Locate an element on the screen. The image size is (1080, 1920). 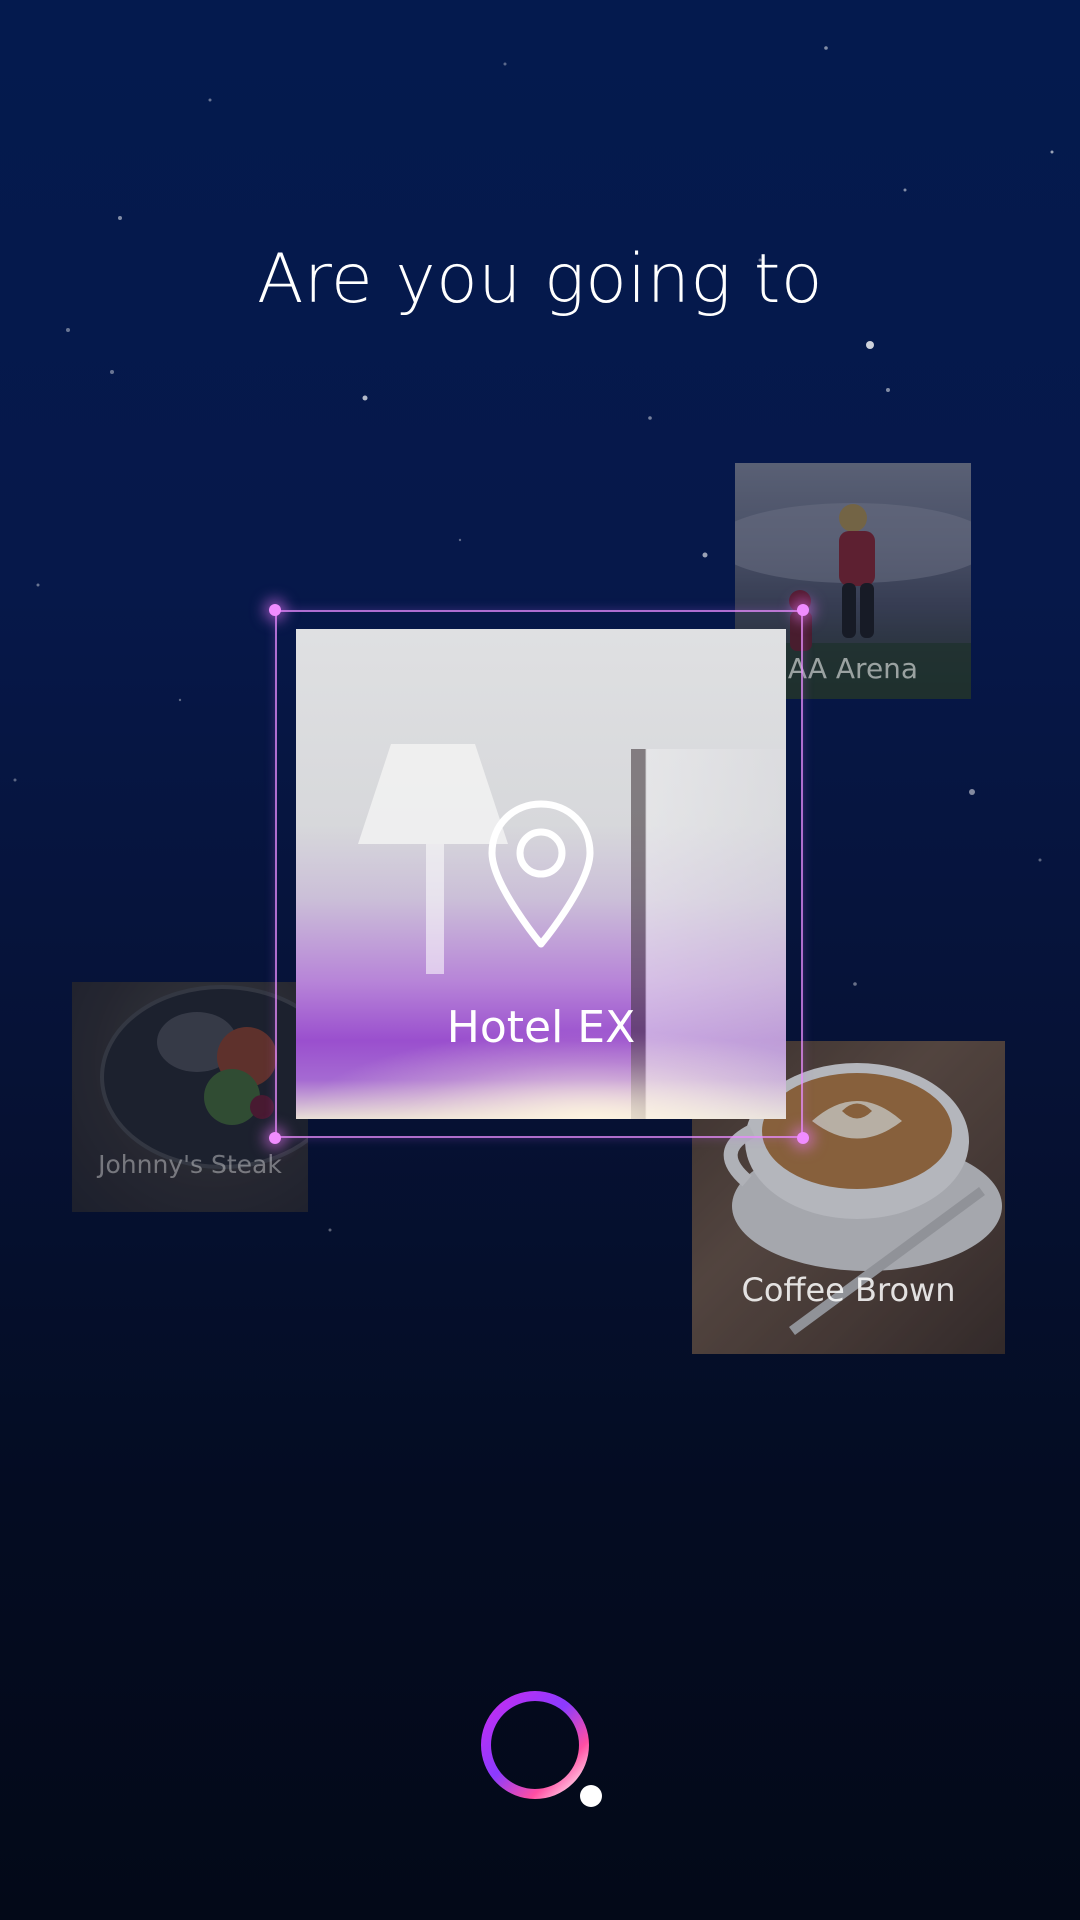
place-card-hotel-ex: Hotel EX is located at coordinates (541, 874).